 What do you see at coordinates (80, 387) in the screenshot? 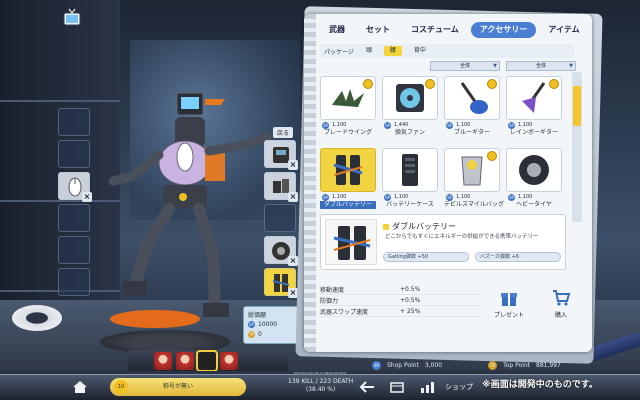
I see `home-icon` at bounding box center [80, 387].